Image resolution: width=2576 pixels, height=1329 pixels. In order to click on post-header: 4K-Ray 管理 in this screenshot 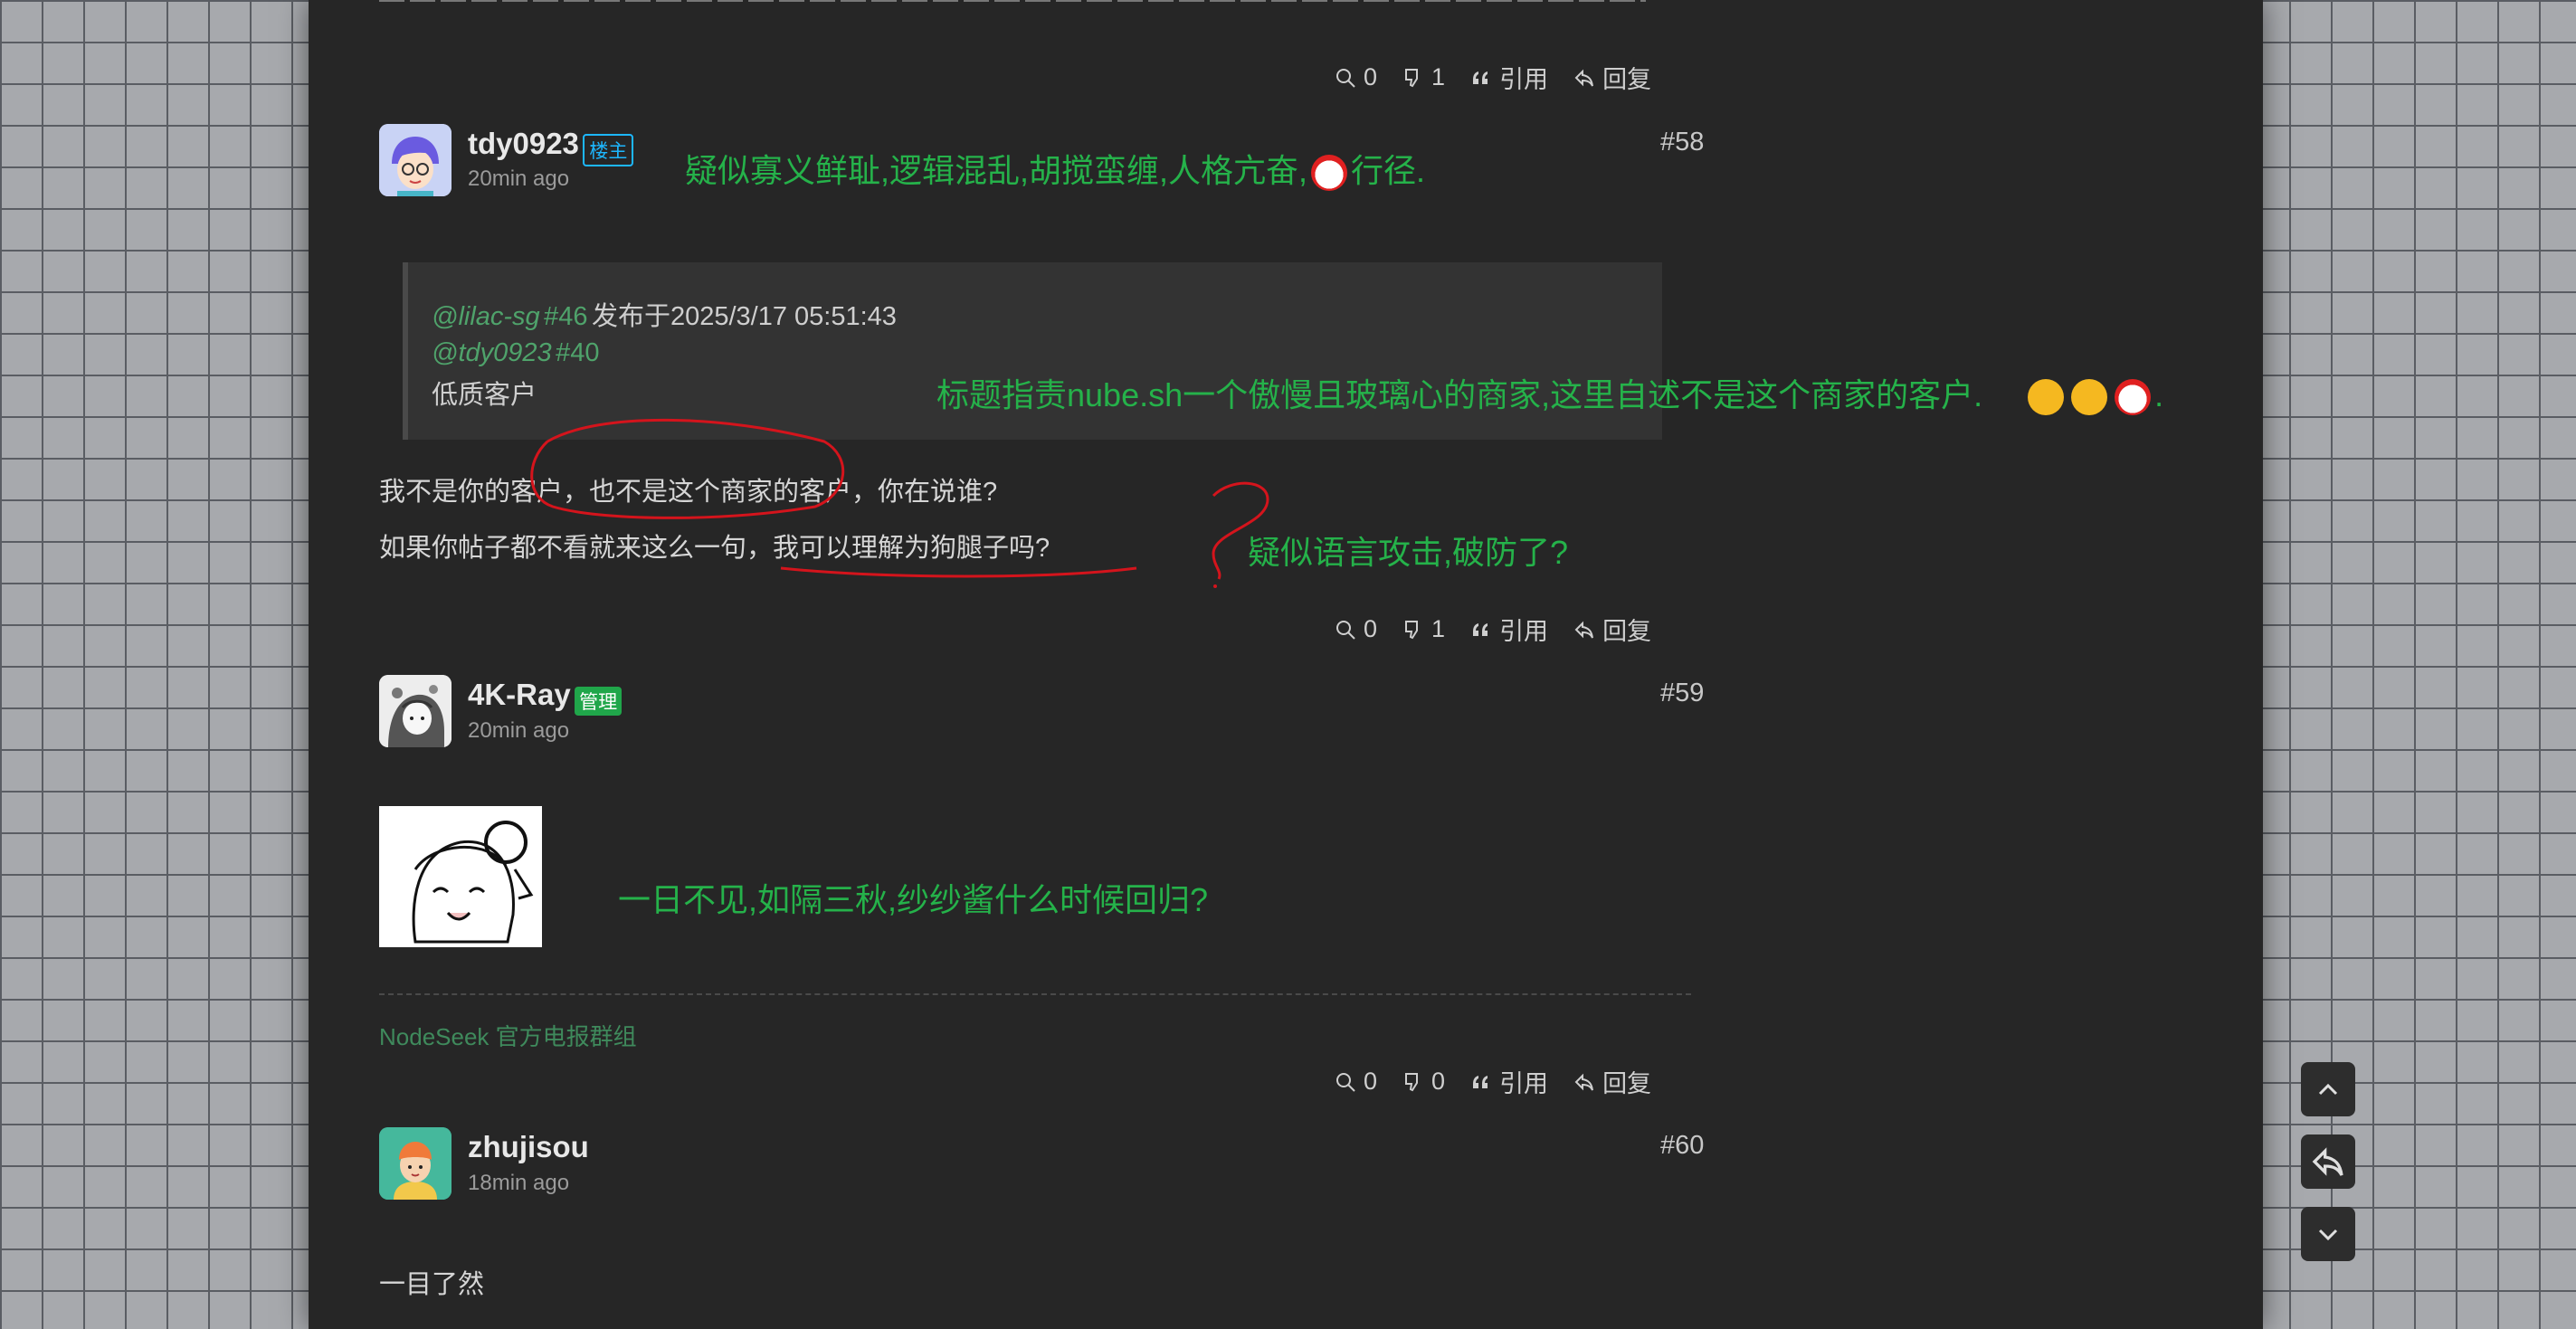, I will do `click(545, 697)`.